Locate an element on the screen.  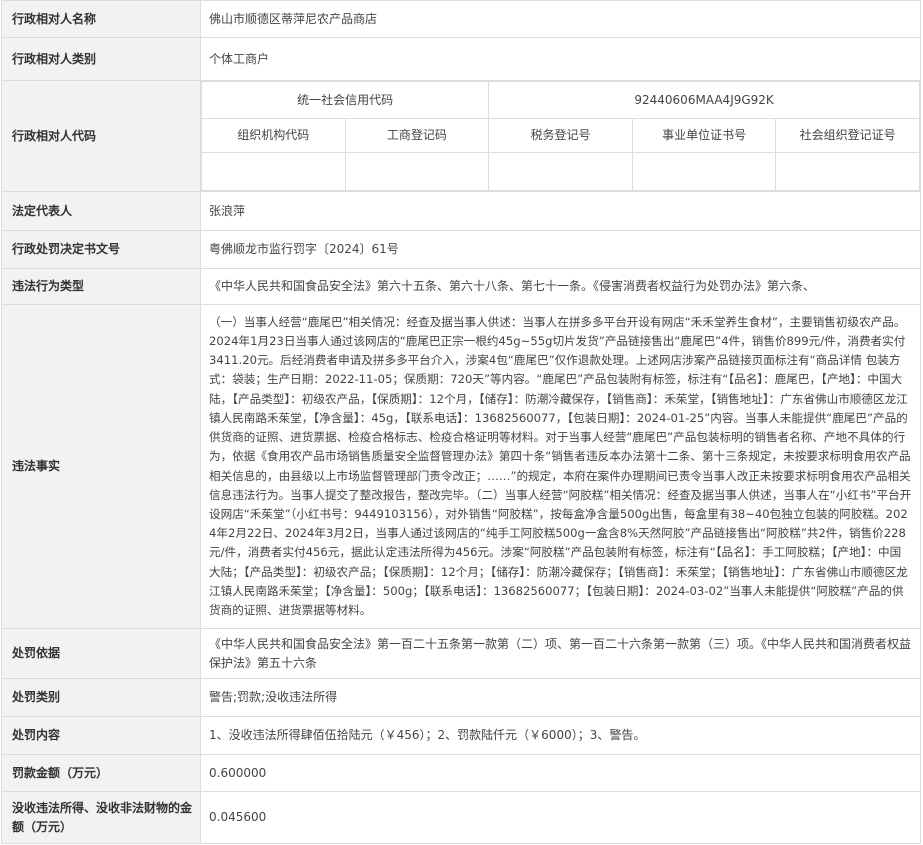
row-confiscation: 没收违法所得、没收非法财物的金额（万元） 0.045600 is located at coordinates (461, 817).